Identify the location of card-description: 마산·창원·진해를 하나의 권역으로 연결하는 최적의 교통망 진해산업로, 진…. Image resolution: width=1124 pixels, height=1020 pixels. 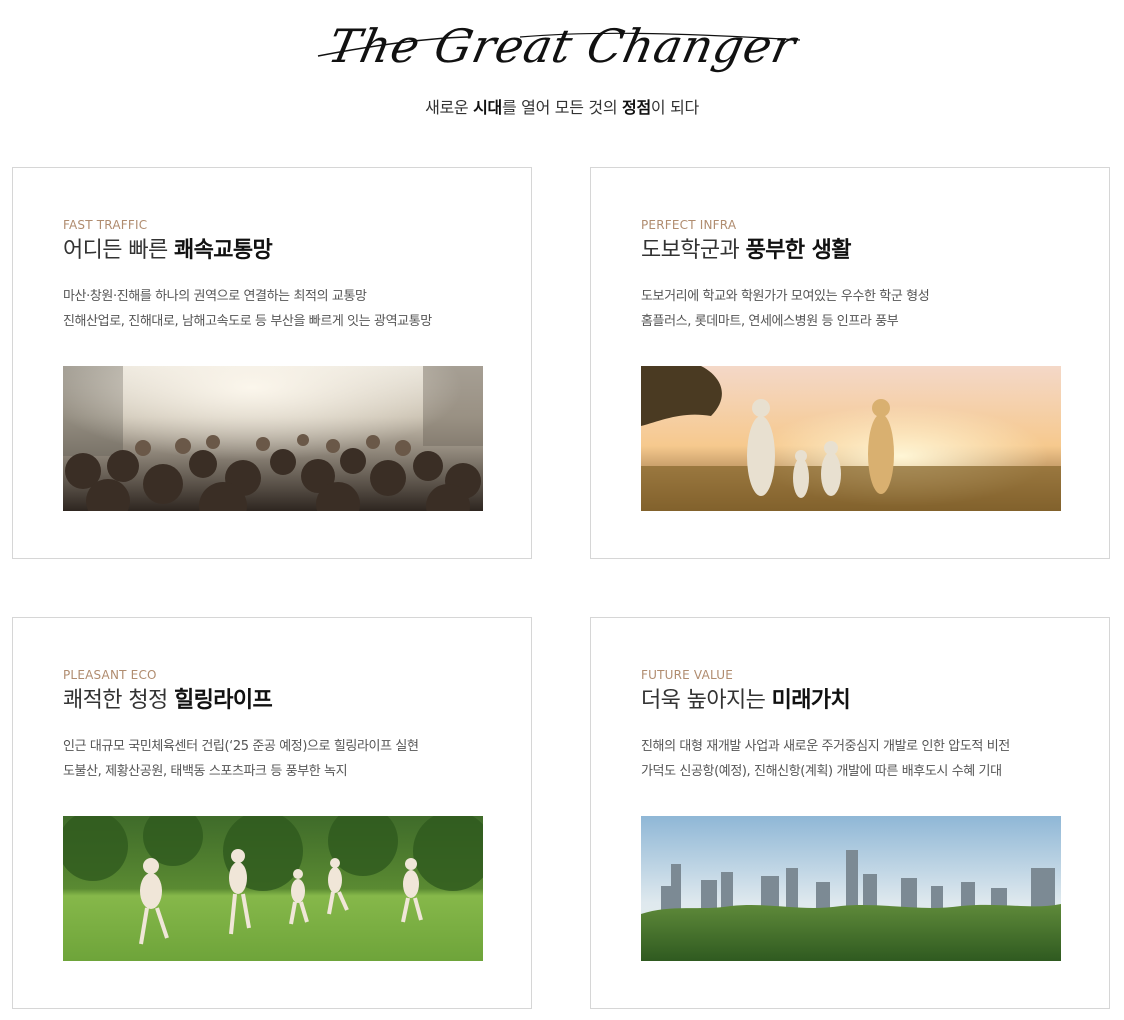
(247, 309).